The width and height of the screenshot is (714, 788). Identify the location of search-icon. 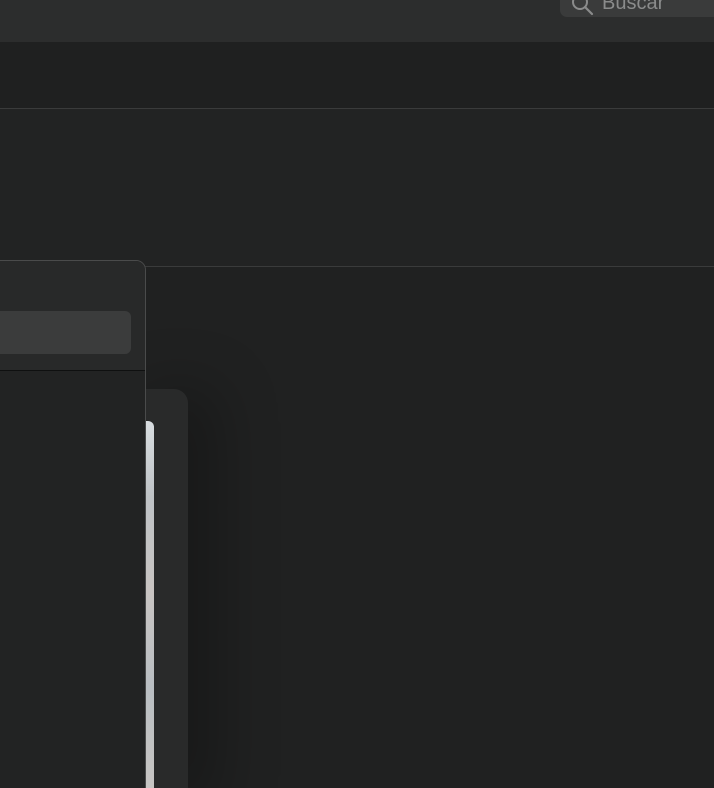
(583, 7).